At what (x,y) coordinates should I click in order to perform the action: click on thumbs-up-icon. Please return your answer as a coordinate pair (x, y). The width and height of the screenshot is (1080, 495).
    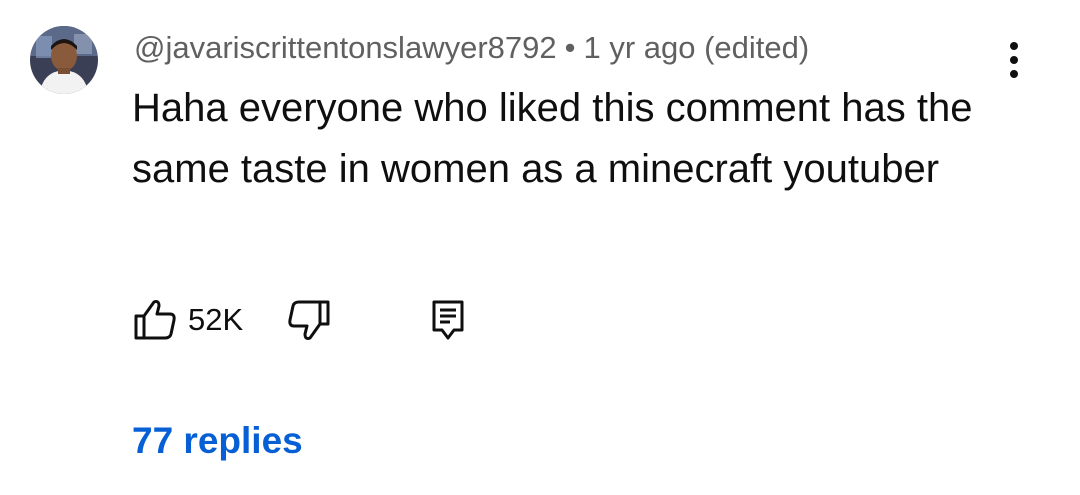
    Looking at the image, I should click on (155, 320).